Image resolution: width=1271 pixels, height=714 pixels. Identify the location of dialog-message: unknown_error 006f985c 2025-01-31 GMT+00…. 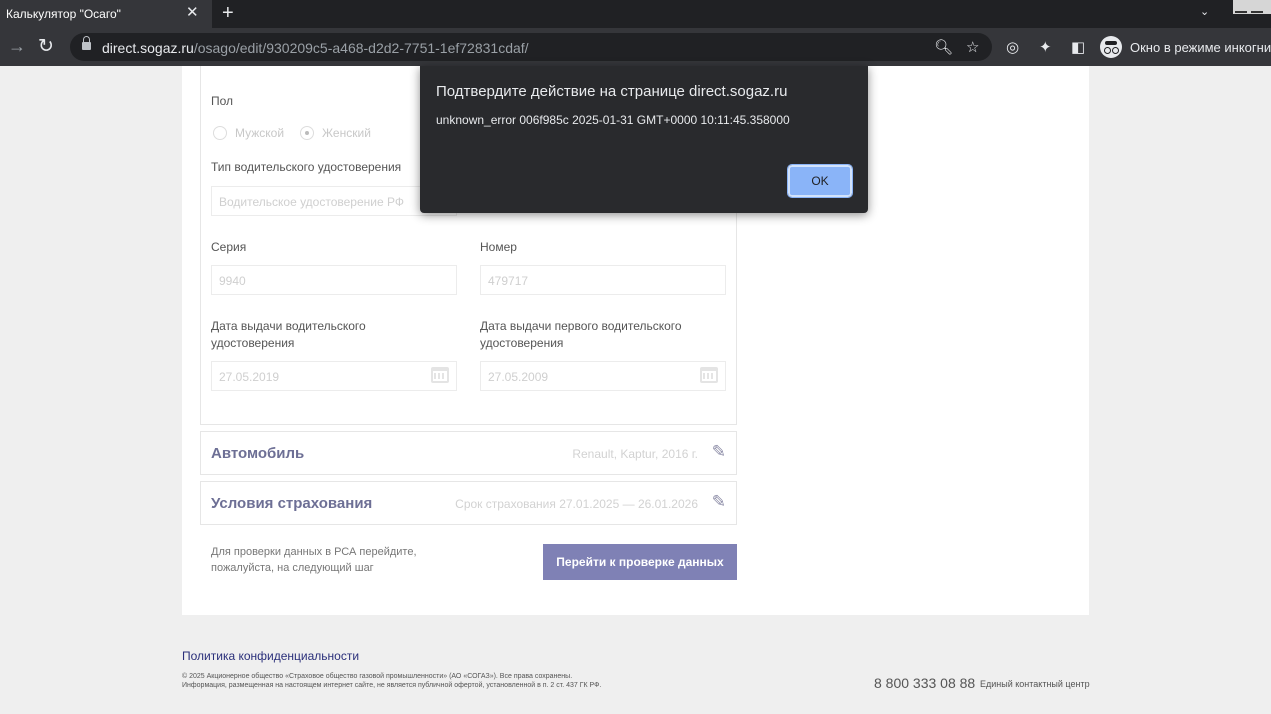
(613, 120).